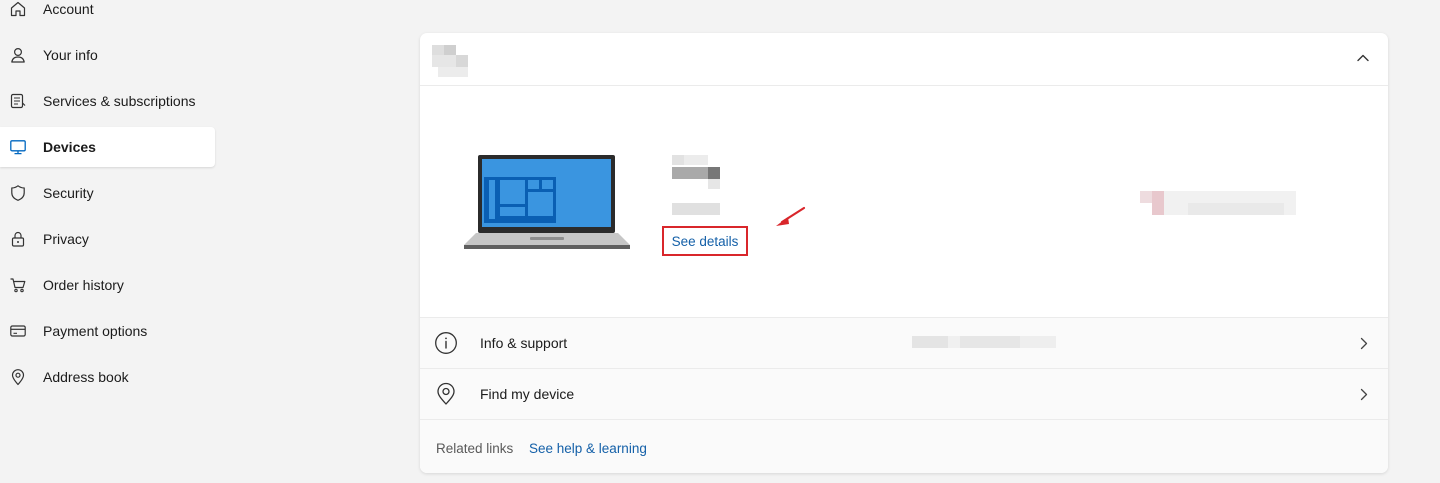 This screenshot has width=1440, height=483. Describe the element at coordinates (18, 147) in the screenshot. I see `monitor-icon` at that location.